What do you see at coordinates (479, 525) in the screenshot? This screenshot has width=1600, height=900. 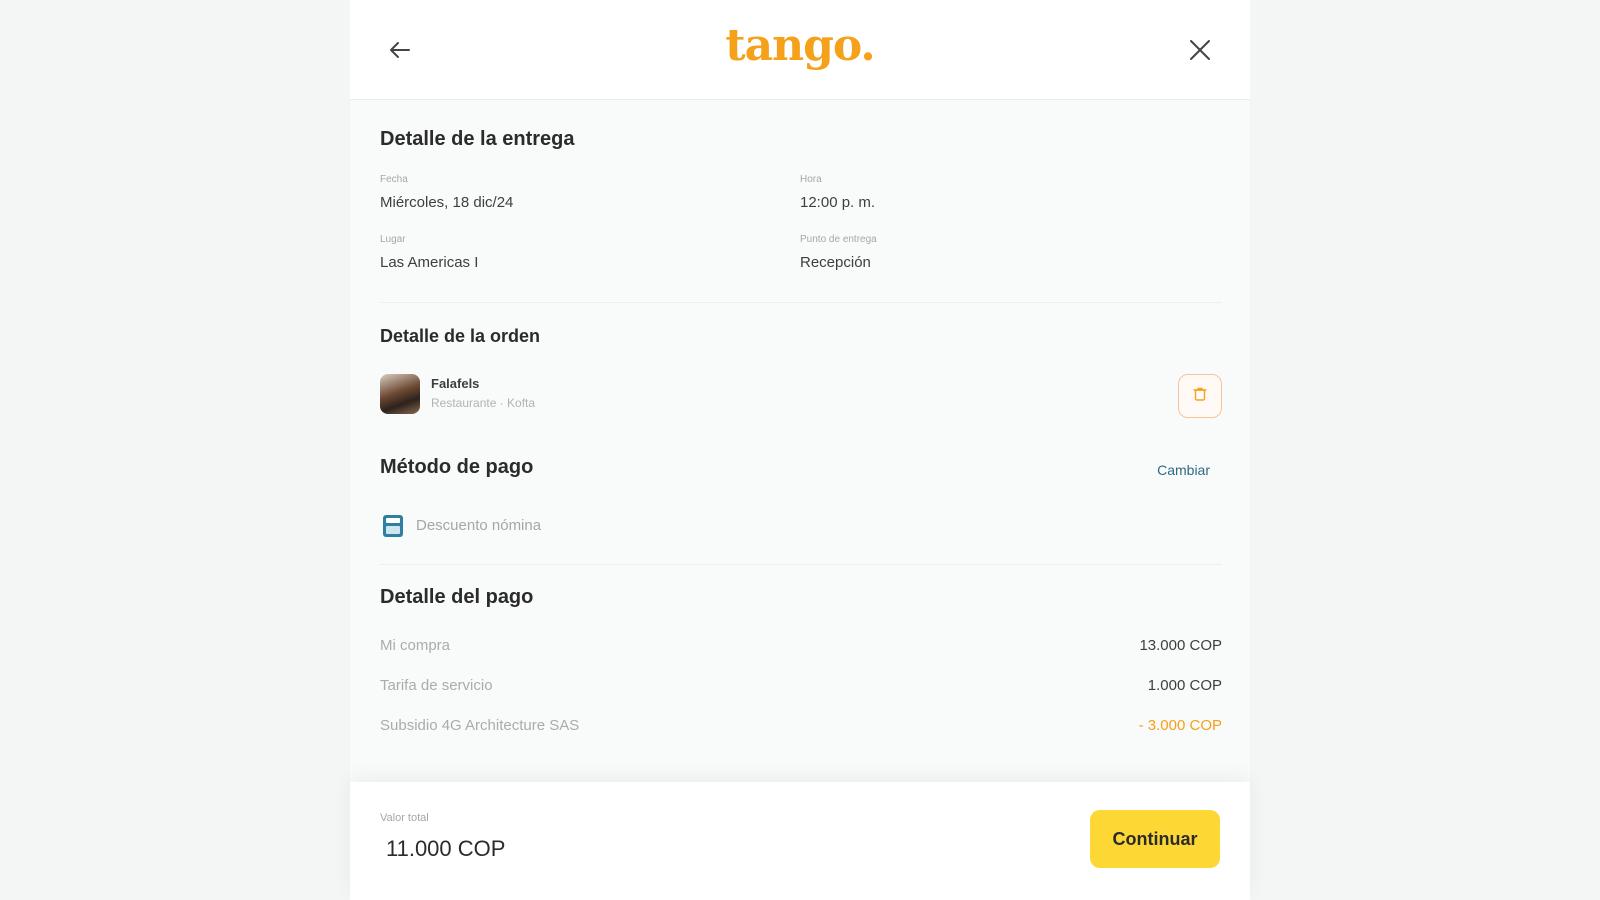 I see `payment-method-label: Descuento nómina` at bounding box center [479, 525].